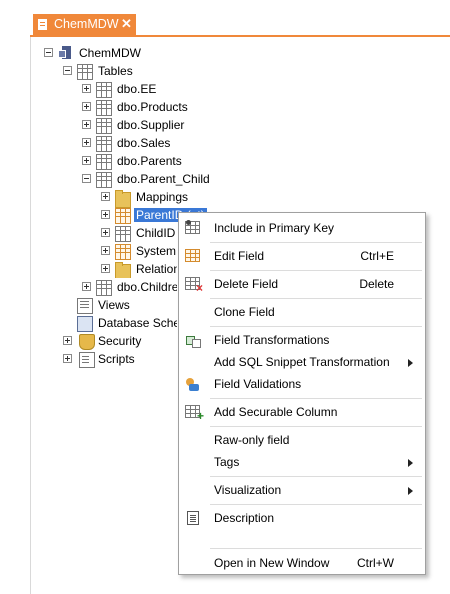 Image resolution: width=450 pixels, height=594 pixels. I want to click on schema-icon, so click(85, 324).